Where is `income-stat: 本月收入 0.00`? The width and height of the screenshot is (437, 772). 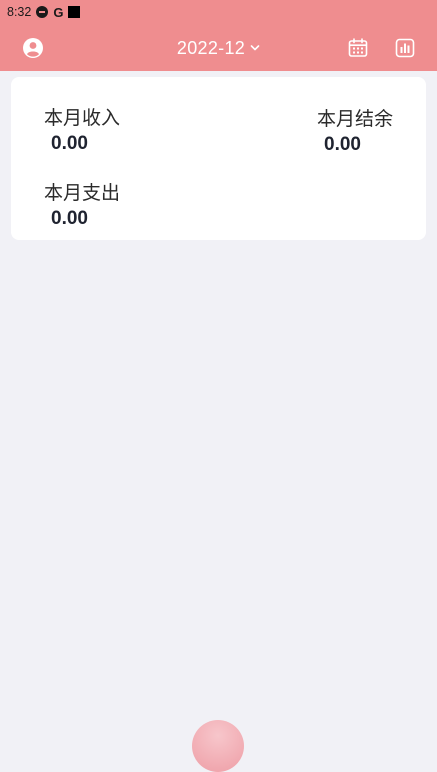
income-stat: 本月收入 0.00 is located at coordinates (82, 129).